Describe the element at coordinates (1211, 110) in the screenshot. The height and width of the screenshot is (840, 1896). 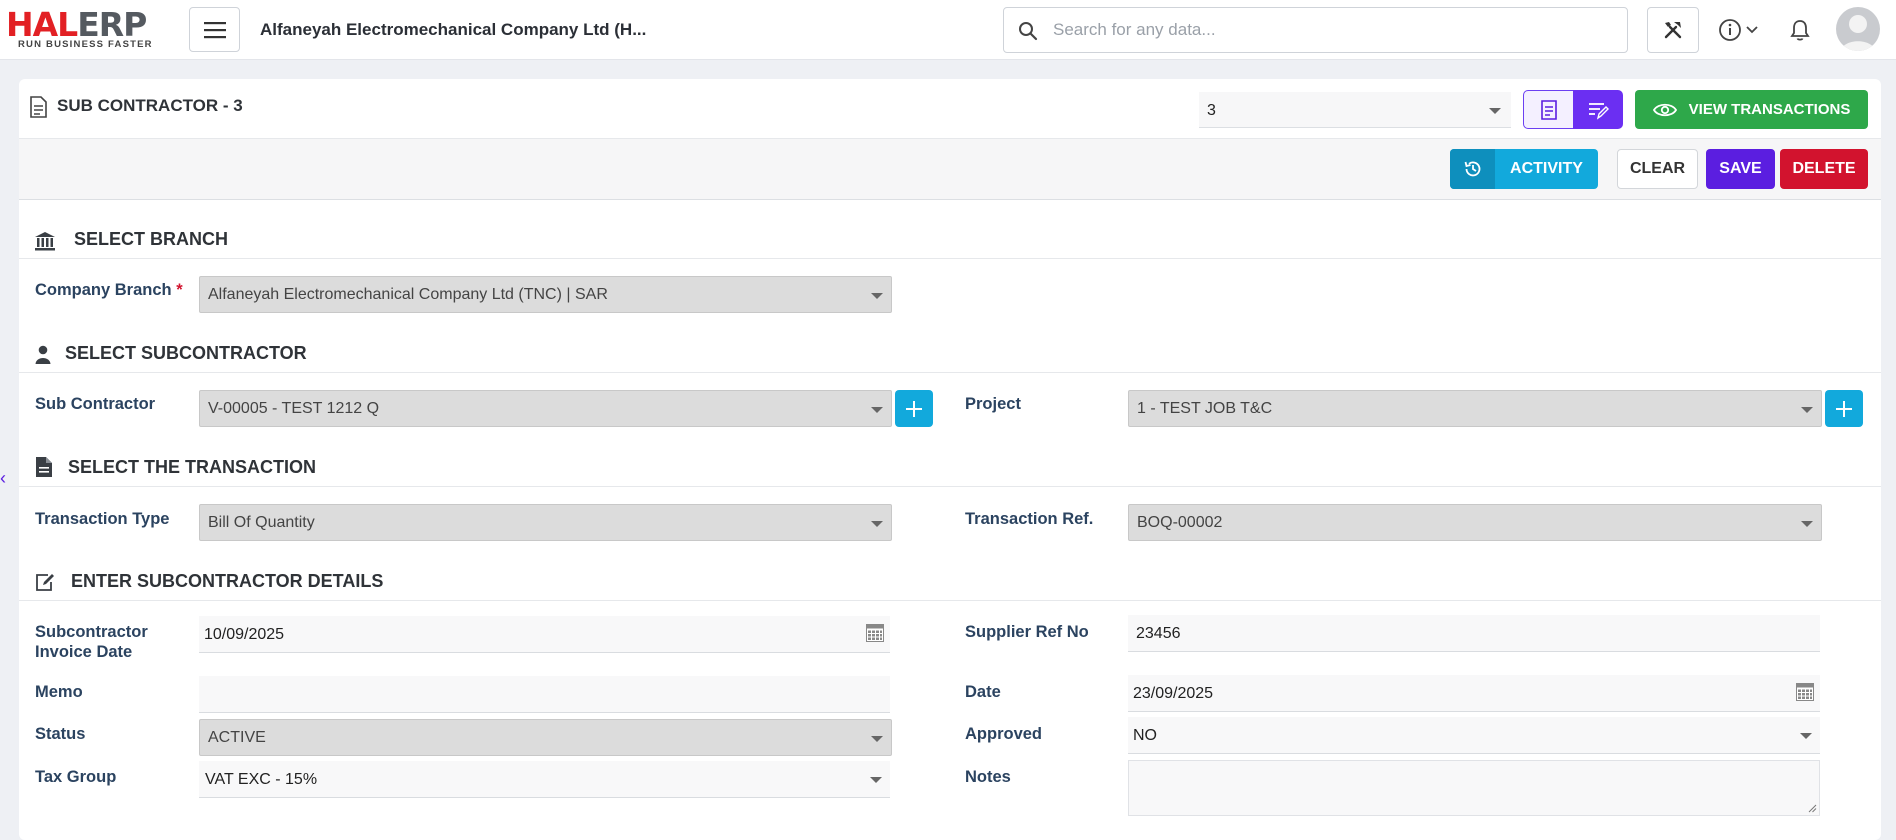
I see `record-number-value: 3` at that location.